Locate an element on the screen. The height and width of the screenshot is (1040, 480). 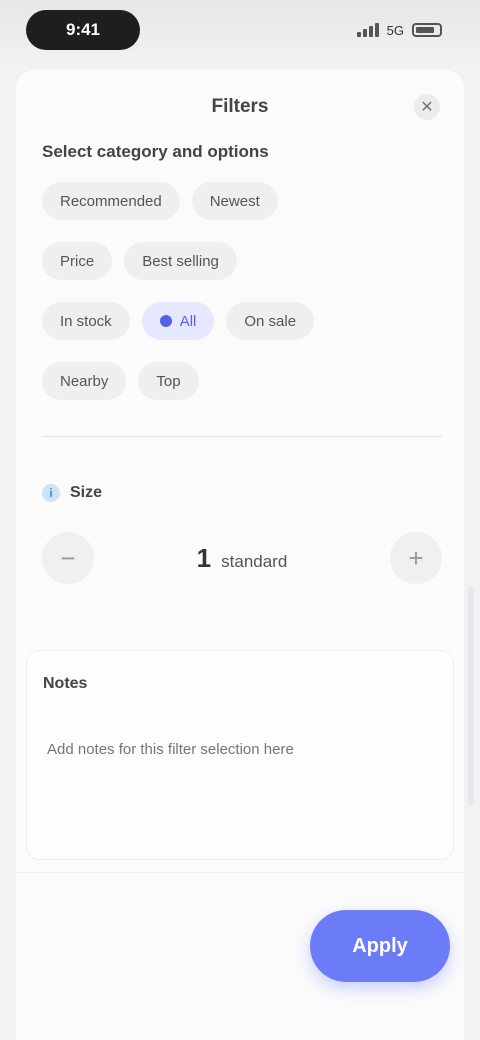
chip-recommended: Recommended is located at coordinates (111, 201).